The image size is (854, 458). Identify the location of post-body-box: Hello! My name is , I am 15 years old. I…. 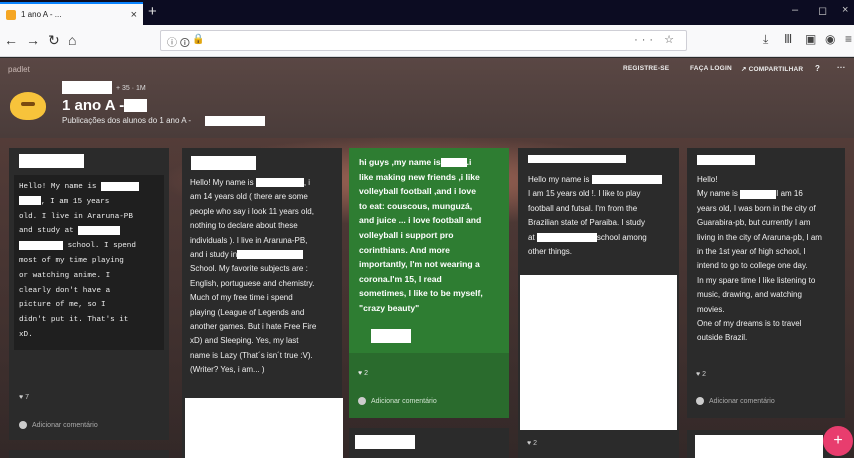
(89, 262).